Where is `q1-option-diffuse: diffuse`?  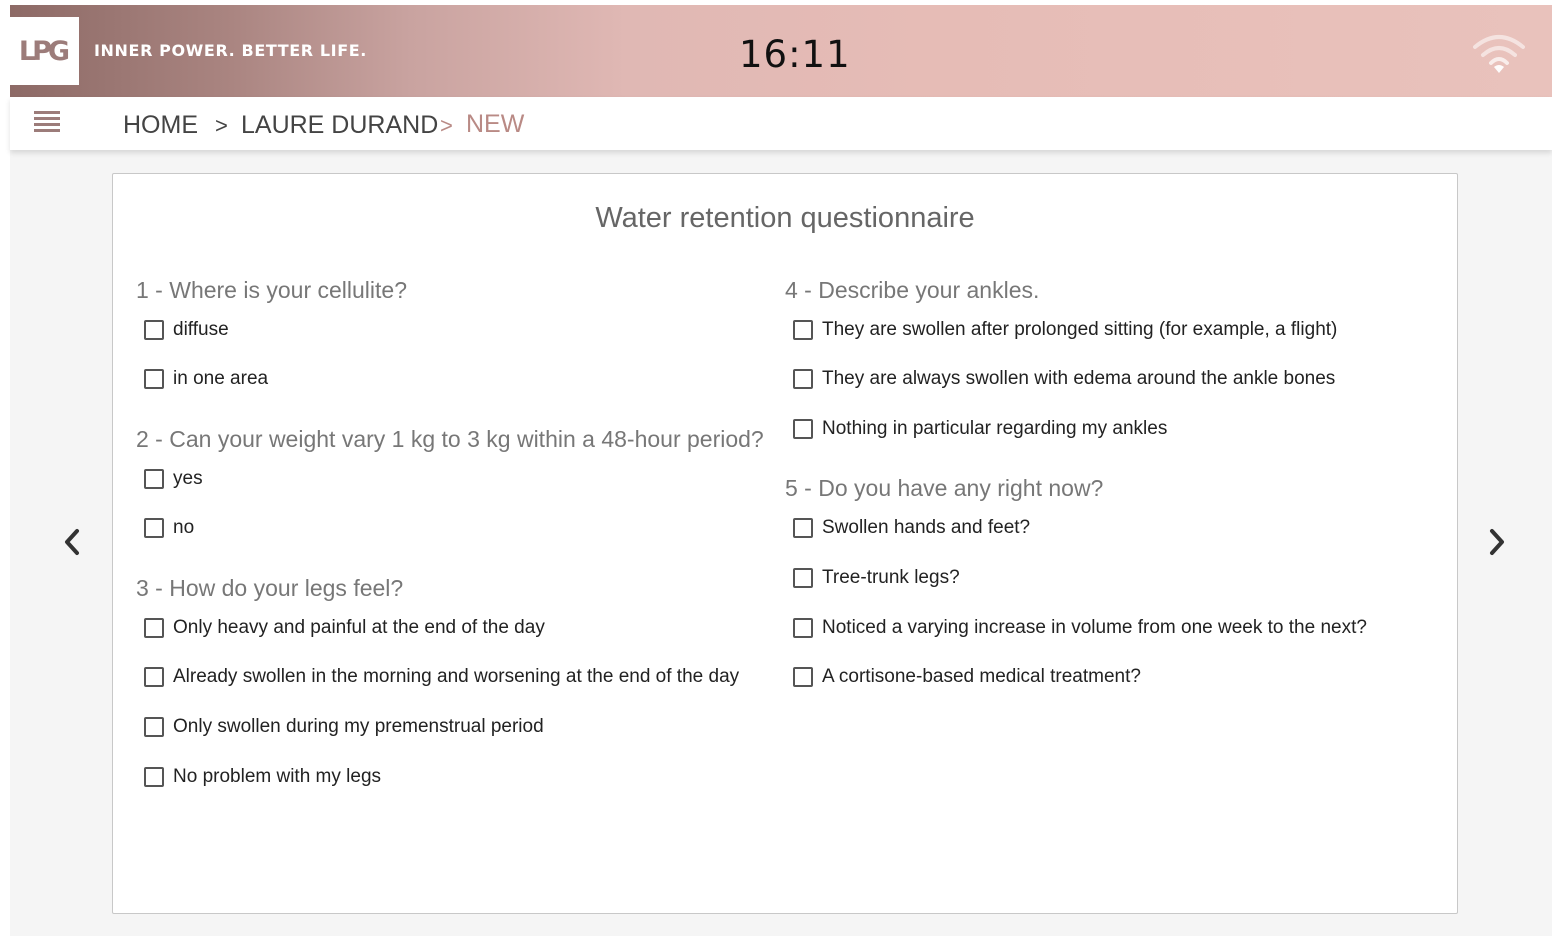
q1-option-diffuse: diffuse is located at coordinates (186, 330).